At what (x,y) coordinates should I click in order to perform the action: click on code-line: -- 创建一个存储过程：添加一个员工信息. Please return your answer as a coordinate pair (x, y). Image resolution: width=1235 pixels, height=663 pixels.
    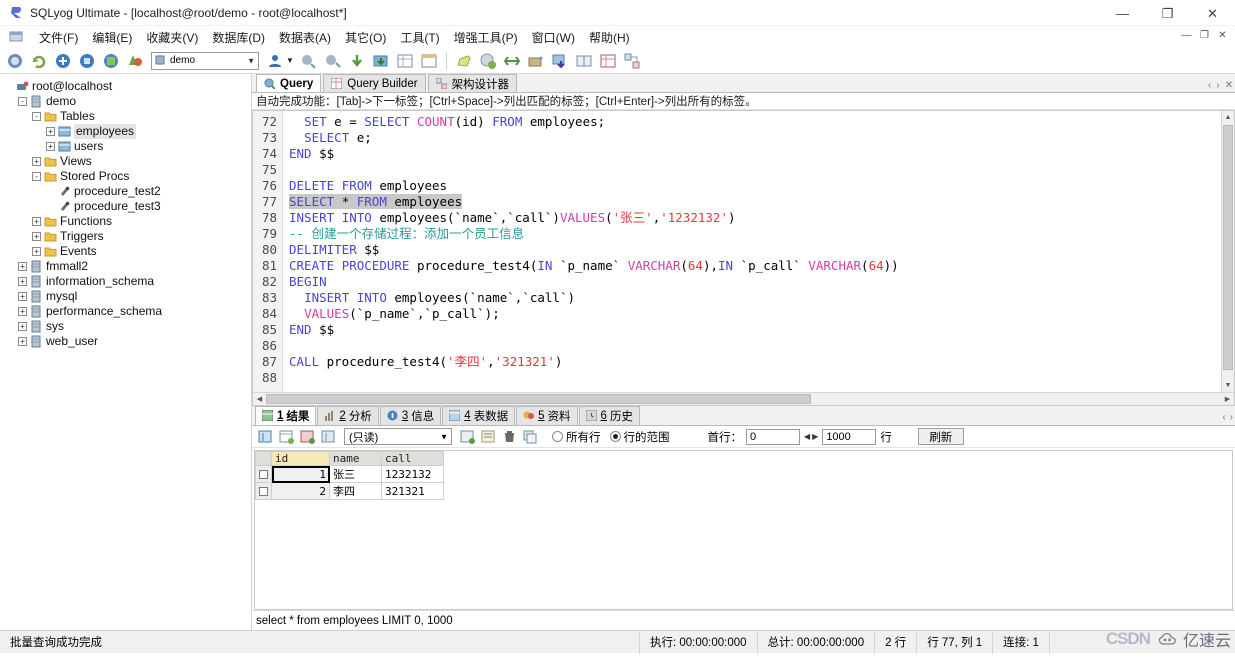
    Looking at the image, I should click on (761, 234).